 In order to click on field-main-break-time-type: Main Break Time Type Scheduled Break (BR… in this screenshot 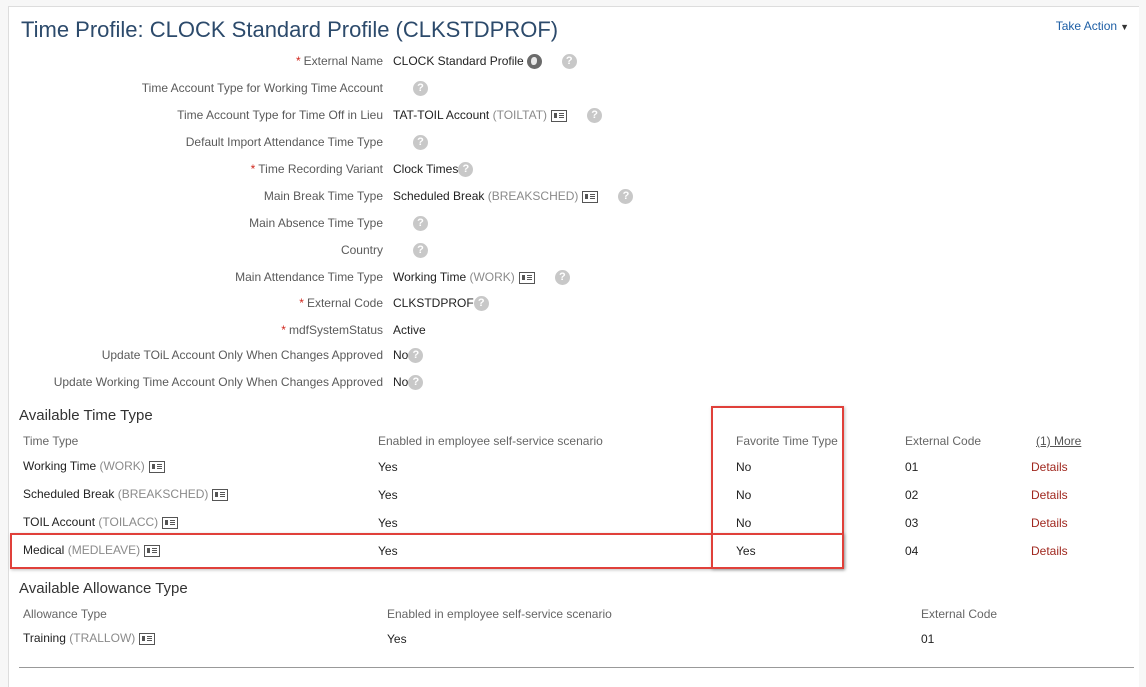, I will do `click(509, 196)`.